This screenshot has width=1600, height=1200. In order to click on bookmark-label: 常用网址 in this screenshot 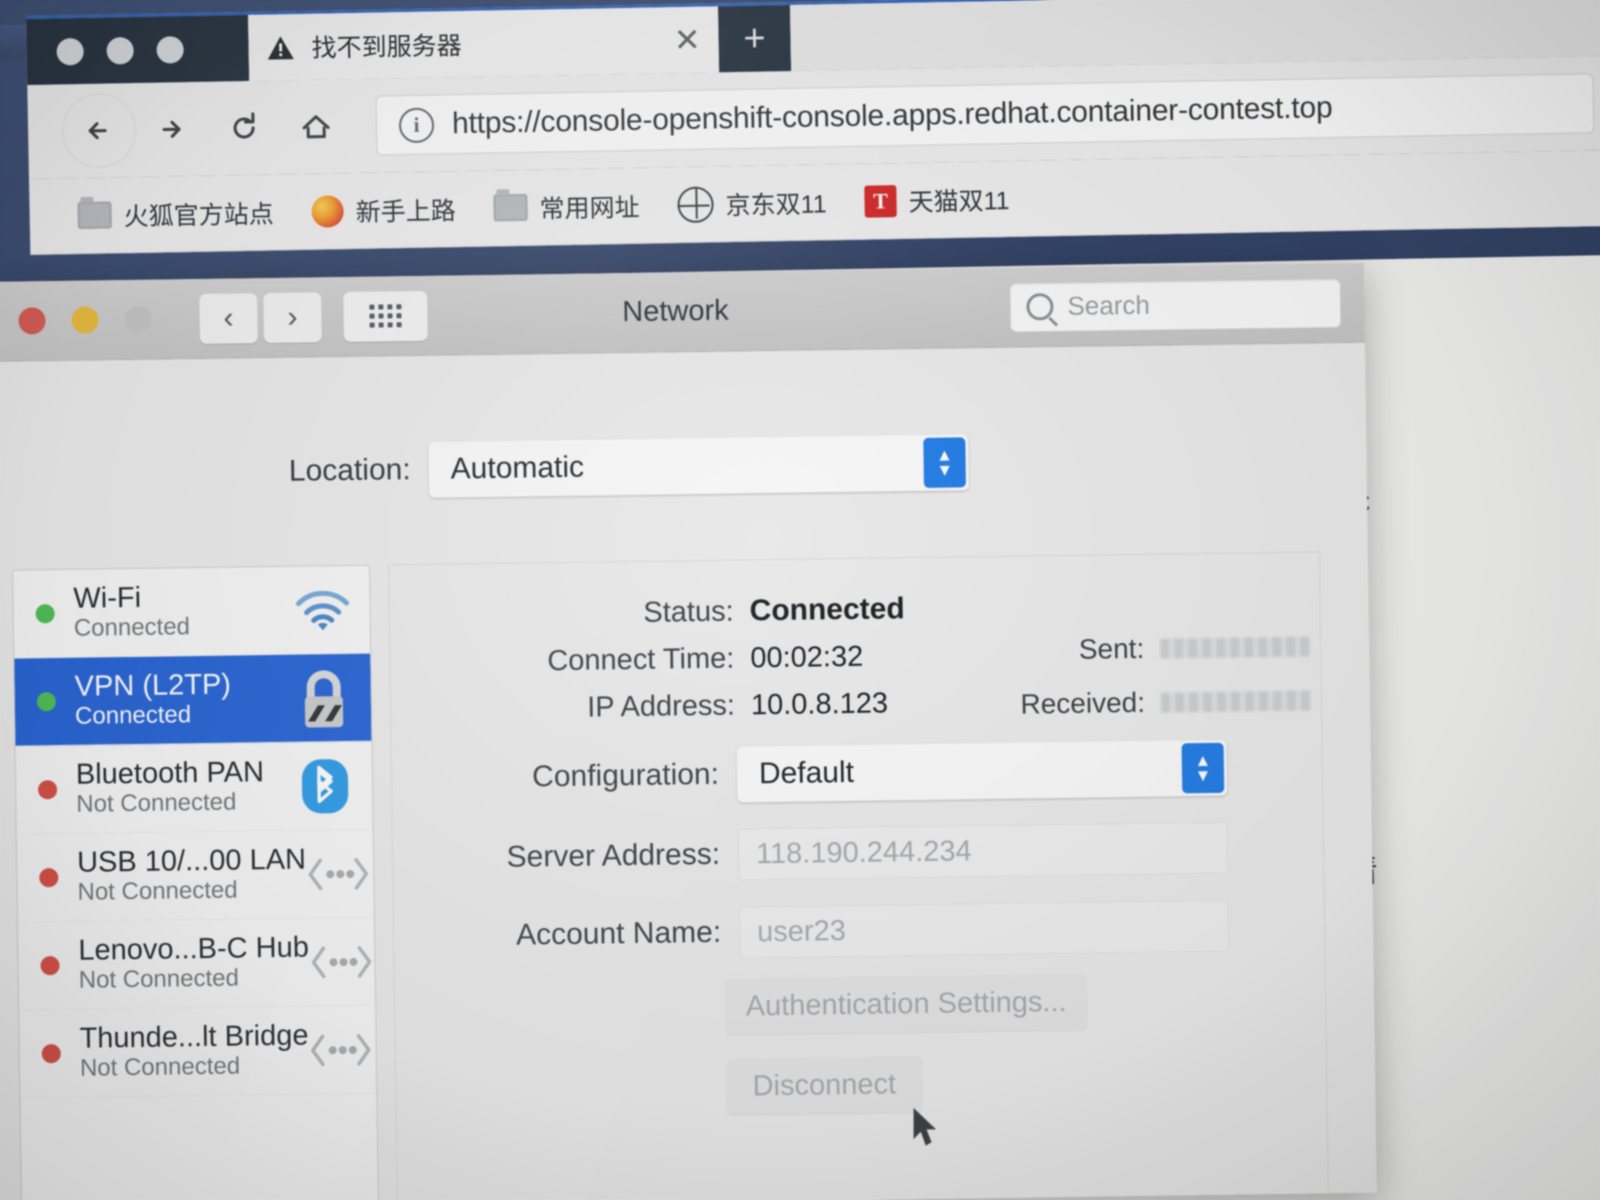, I will do `click(589, 208)`.